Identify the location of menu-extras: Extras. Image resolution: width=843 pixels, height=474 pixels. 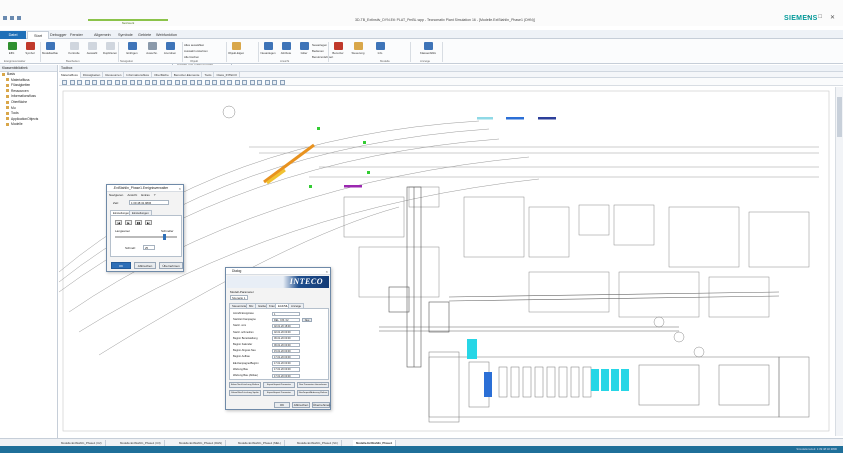
(145, 195).